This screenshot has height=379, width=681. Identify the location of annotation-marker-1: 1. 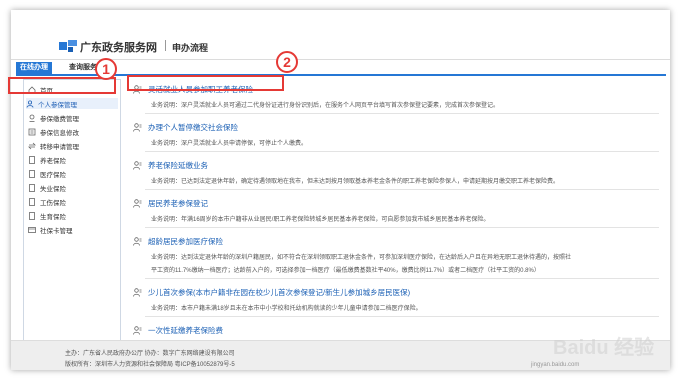
(106, 69).